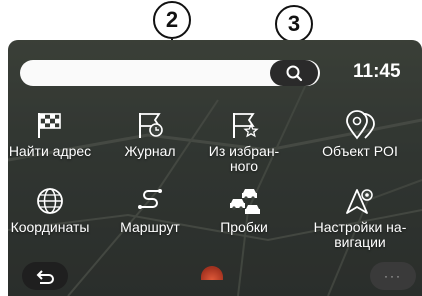 The image size is (422, 296). What do you see at coordinates (294, 24) in the screenshot?
I see `callout-search-button: 3` at bounding box center [294, 24].